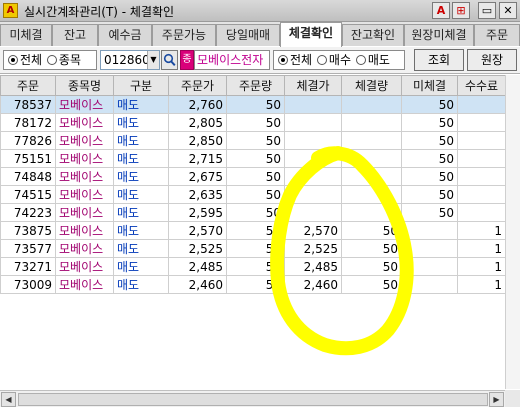 The image size is (520, 407). I want to click on table-cell-col-order-price: 2,760, so click(197, 104).